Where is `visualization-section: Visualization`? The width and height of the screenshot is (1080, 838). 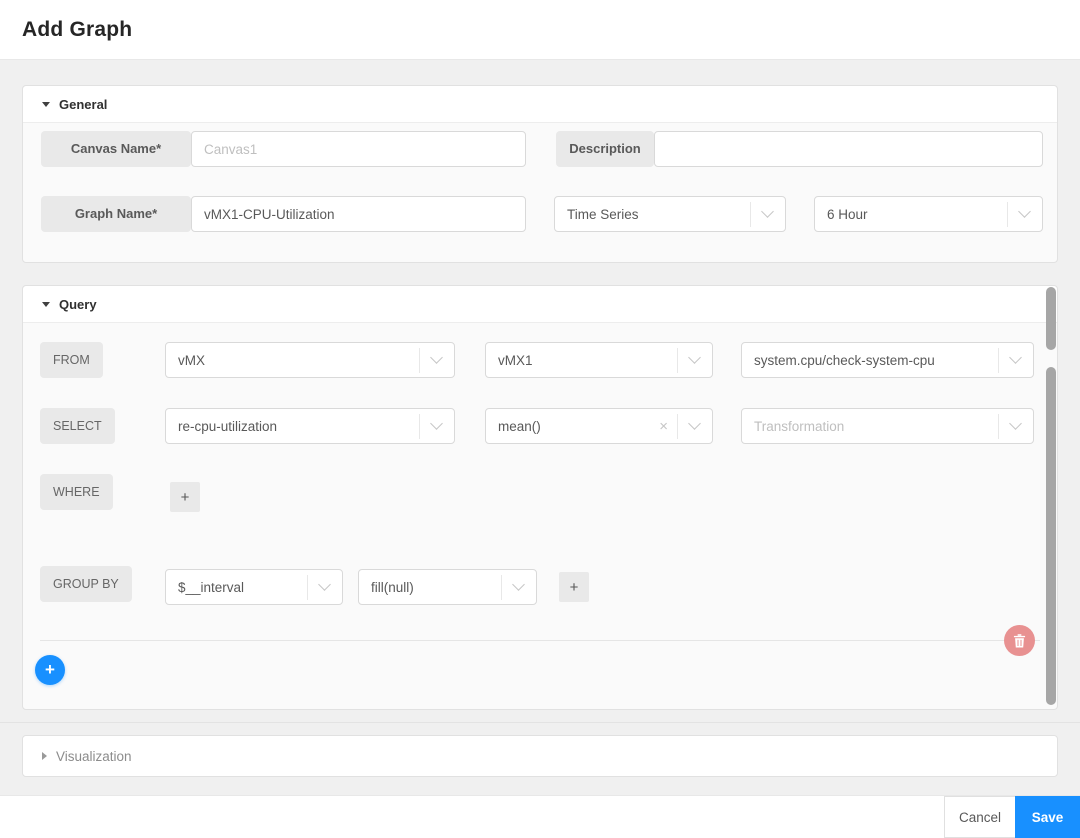 visualization-section: Visualization is located at coordinates (540, 756).